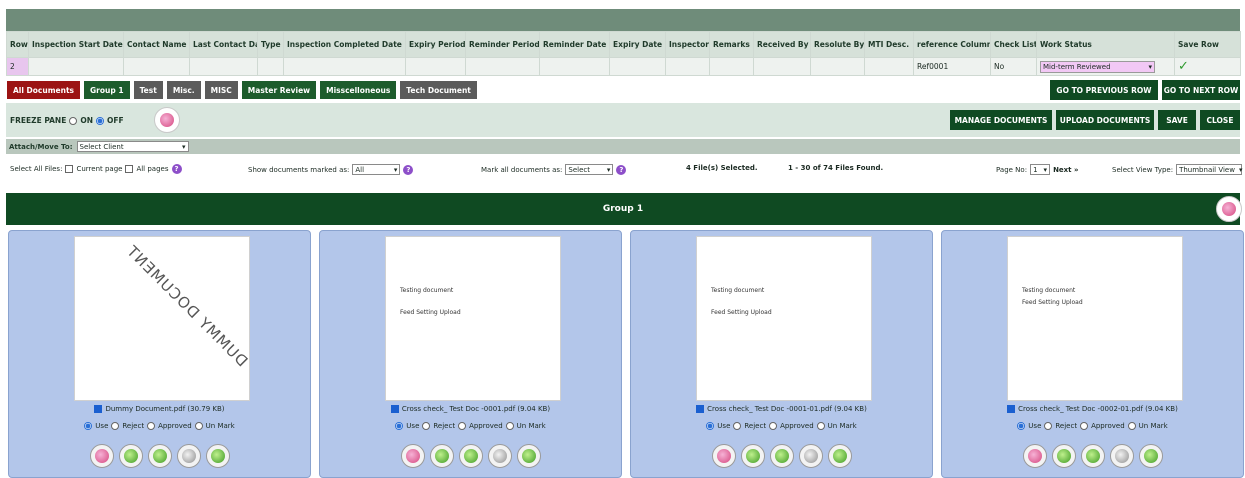 The image size is (1245, 478). What do you see at coordinates (100, 120) in the screenshot?
I see `freeze-off-radio` at bounding box center [100, 120].